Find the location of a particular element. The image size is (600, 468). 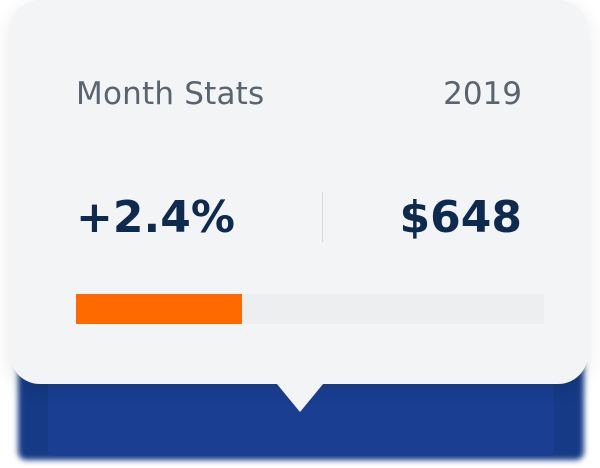

amount-value: $648 is located at coordinates (460, 217).